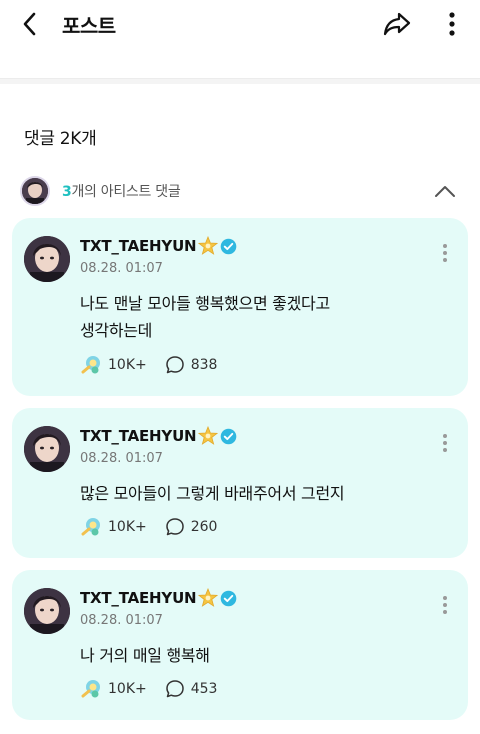  Describe the element at coordinates (145, 655) in the screenshot. I see `comment-text: 나 거의 매일 행복해` at that location.